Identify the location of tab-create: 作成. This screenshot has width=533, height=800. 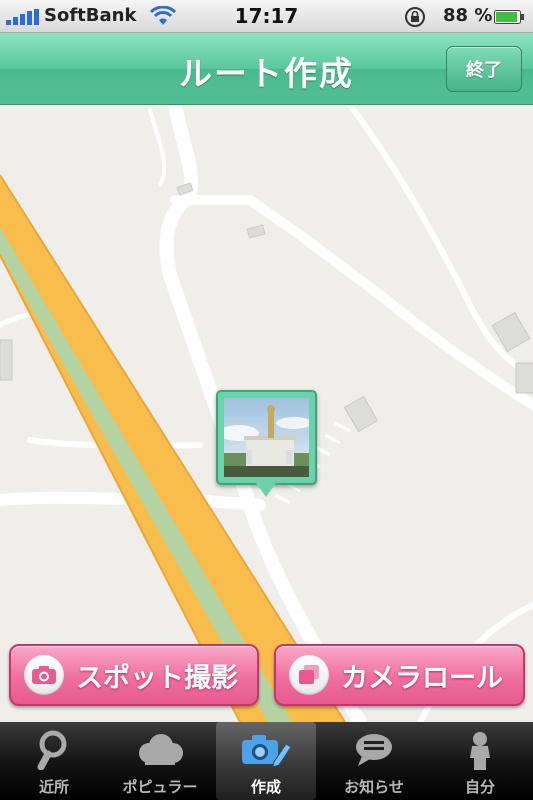
(266, 761).